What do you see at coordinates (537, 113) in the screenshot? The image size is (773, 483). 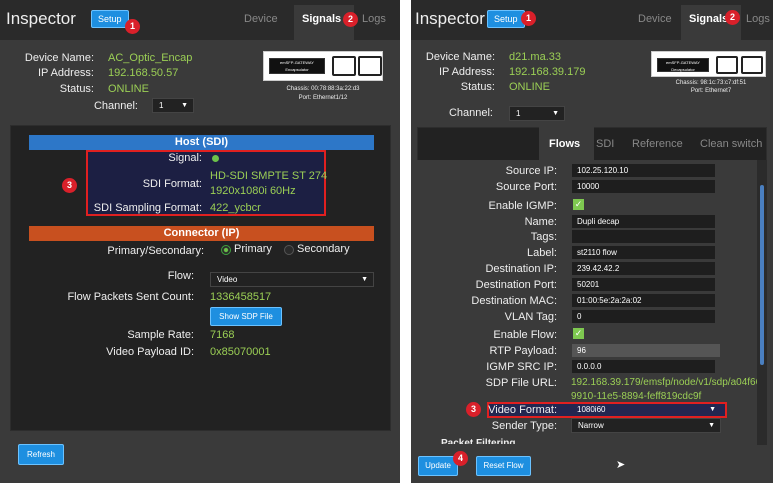 I see `right-channel-select: 1 ▼` at bounding box center [537, 113].